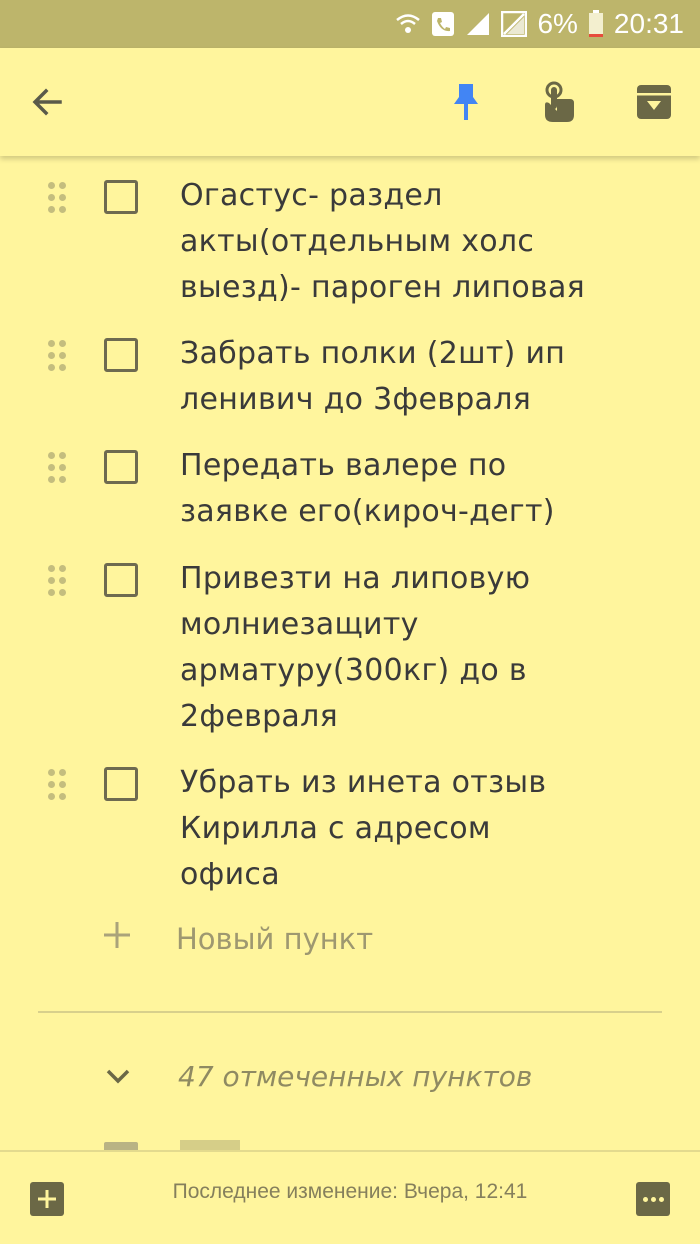 Image resolution: width=700 pixels, height=1244 pixels. I want to click on reminder-hand-icon, so click(559, 101).